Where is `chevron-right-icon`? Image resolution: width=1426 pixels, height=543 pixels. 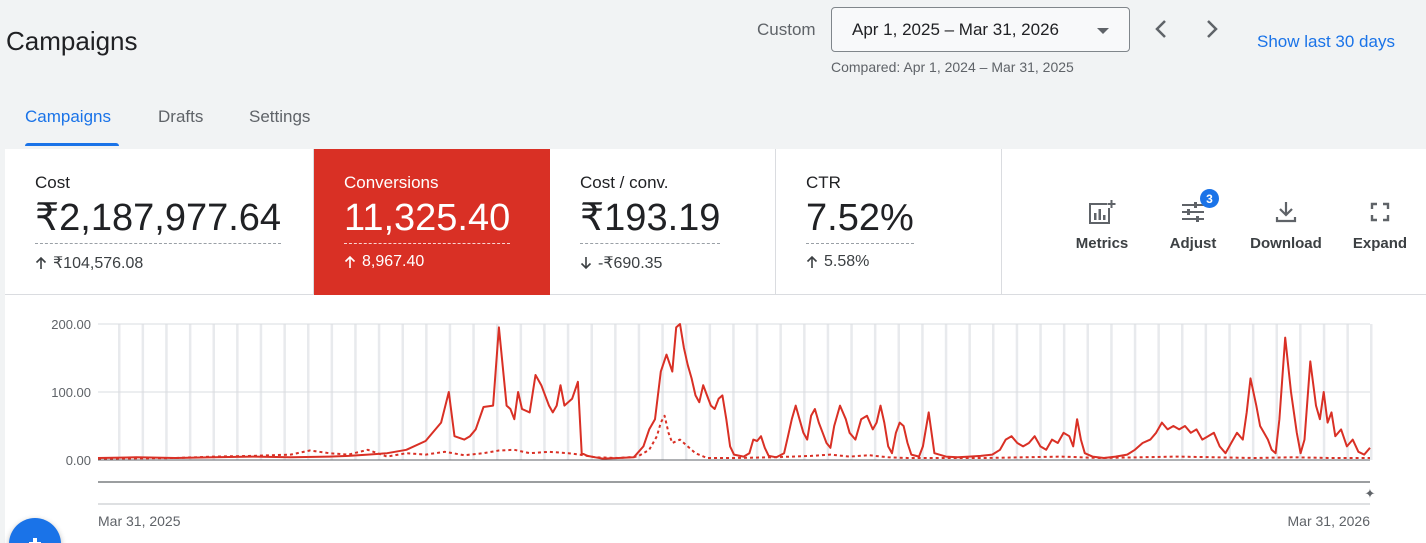
chevron-right-icon is located at coordinates (1212, 29).